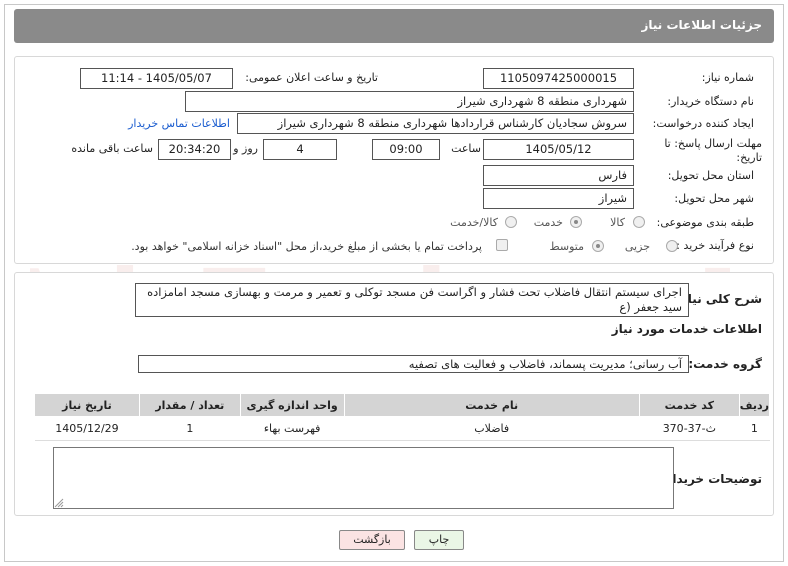 This screenshot has width=788, height=566. I want to click on service-group-label: گروه خدمت:, so click(725, 364).